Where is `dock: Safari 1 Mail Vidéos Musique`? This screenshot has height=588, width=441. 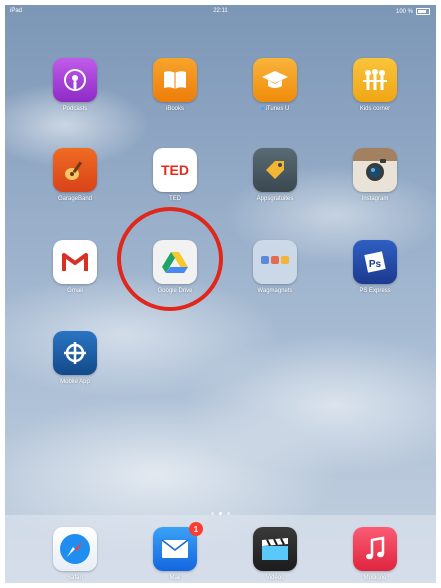
dock: Safari 1 Mail Vidéos Musique is located at coordinates (220, 549).